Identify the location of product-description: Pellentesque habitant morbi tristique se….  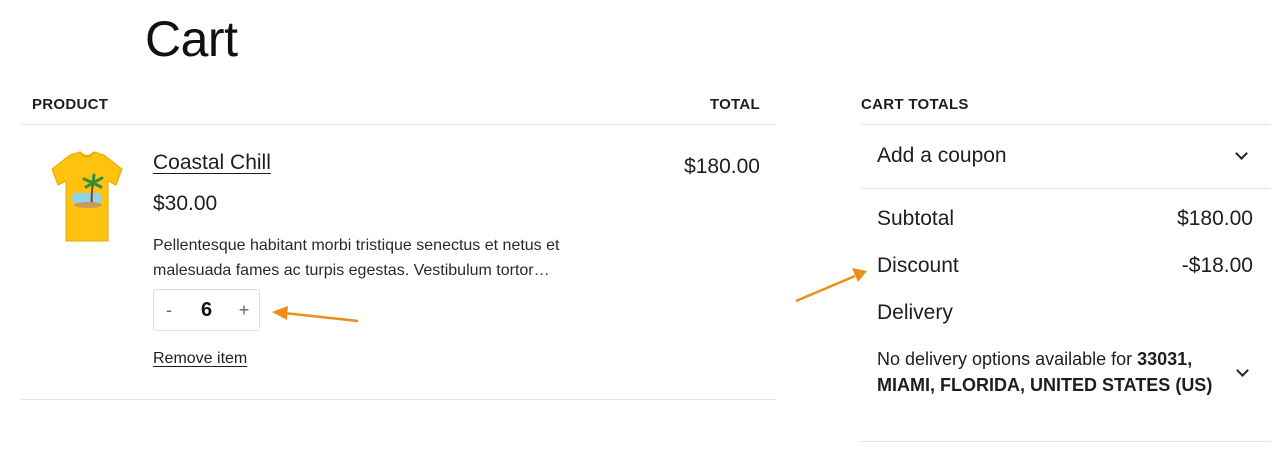
(356, 258).